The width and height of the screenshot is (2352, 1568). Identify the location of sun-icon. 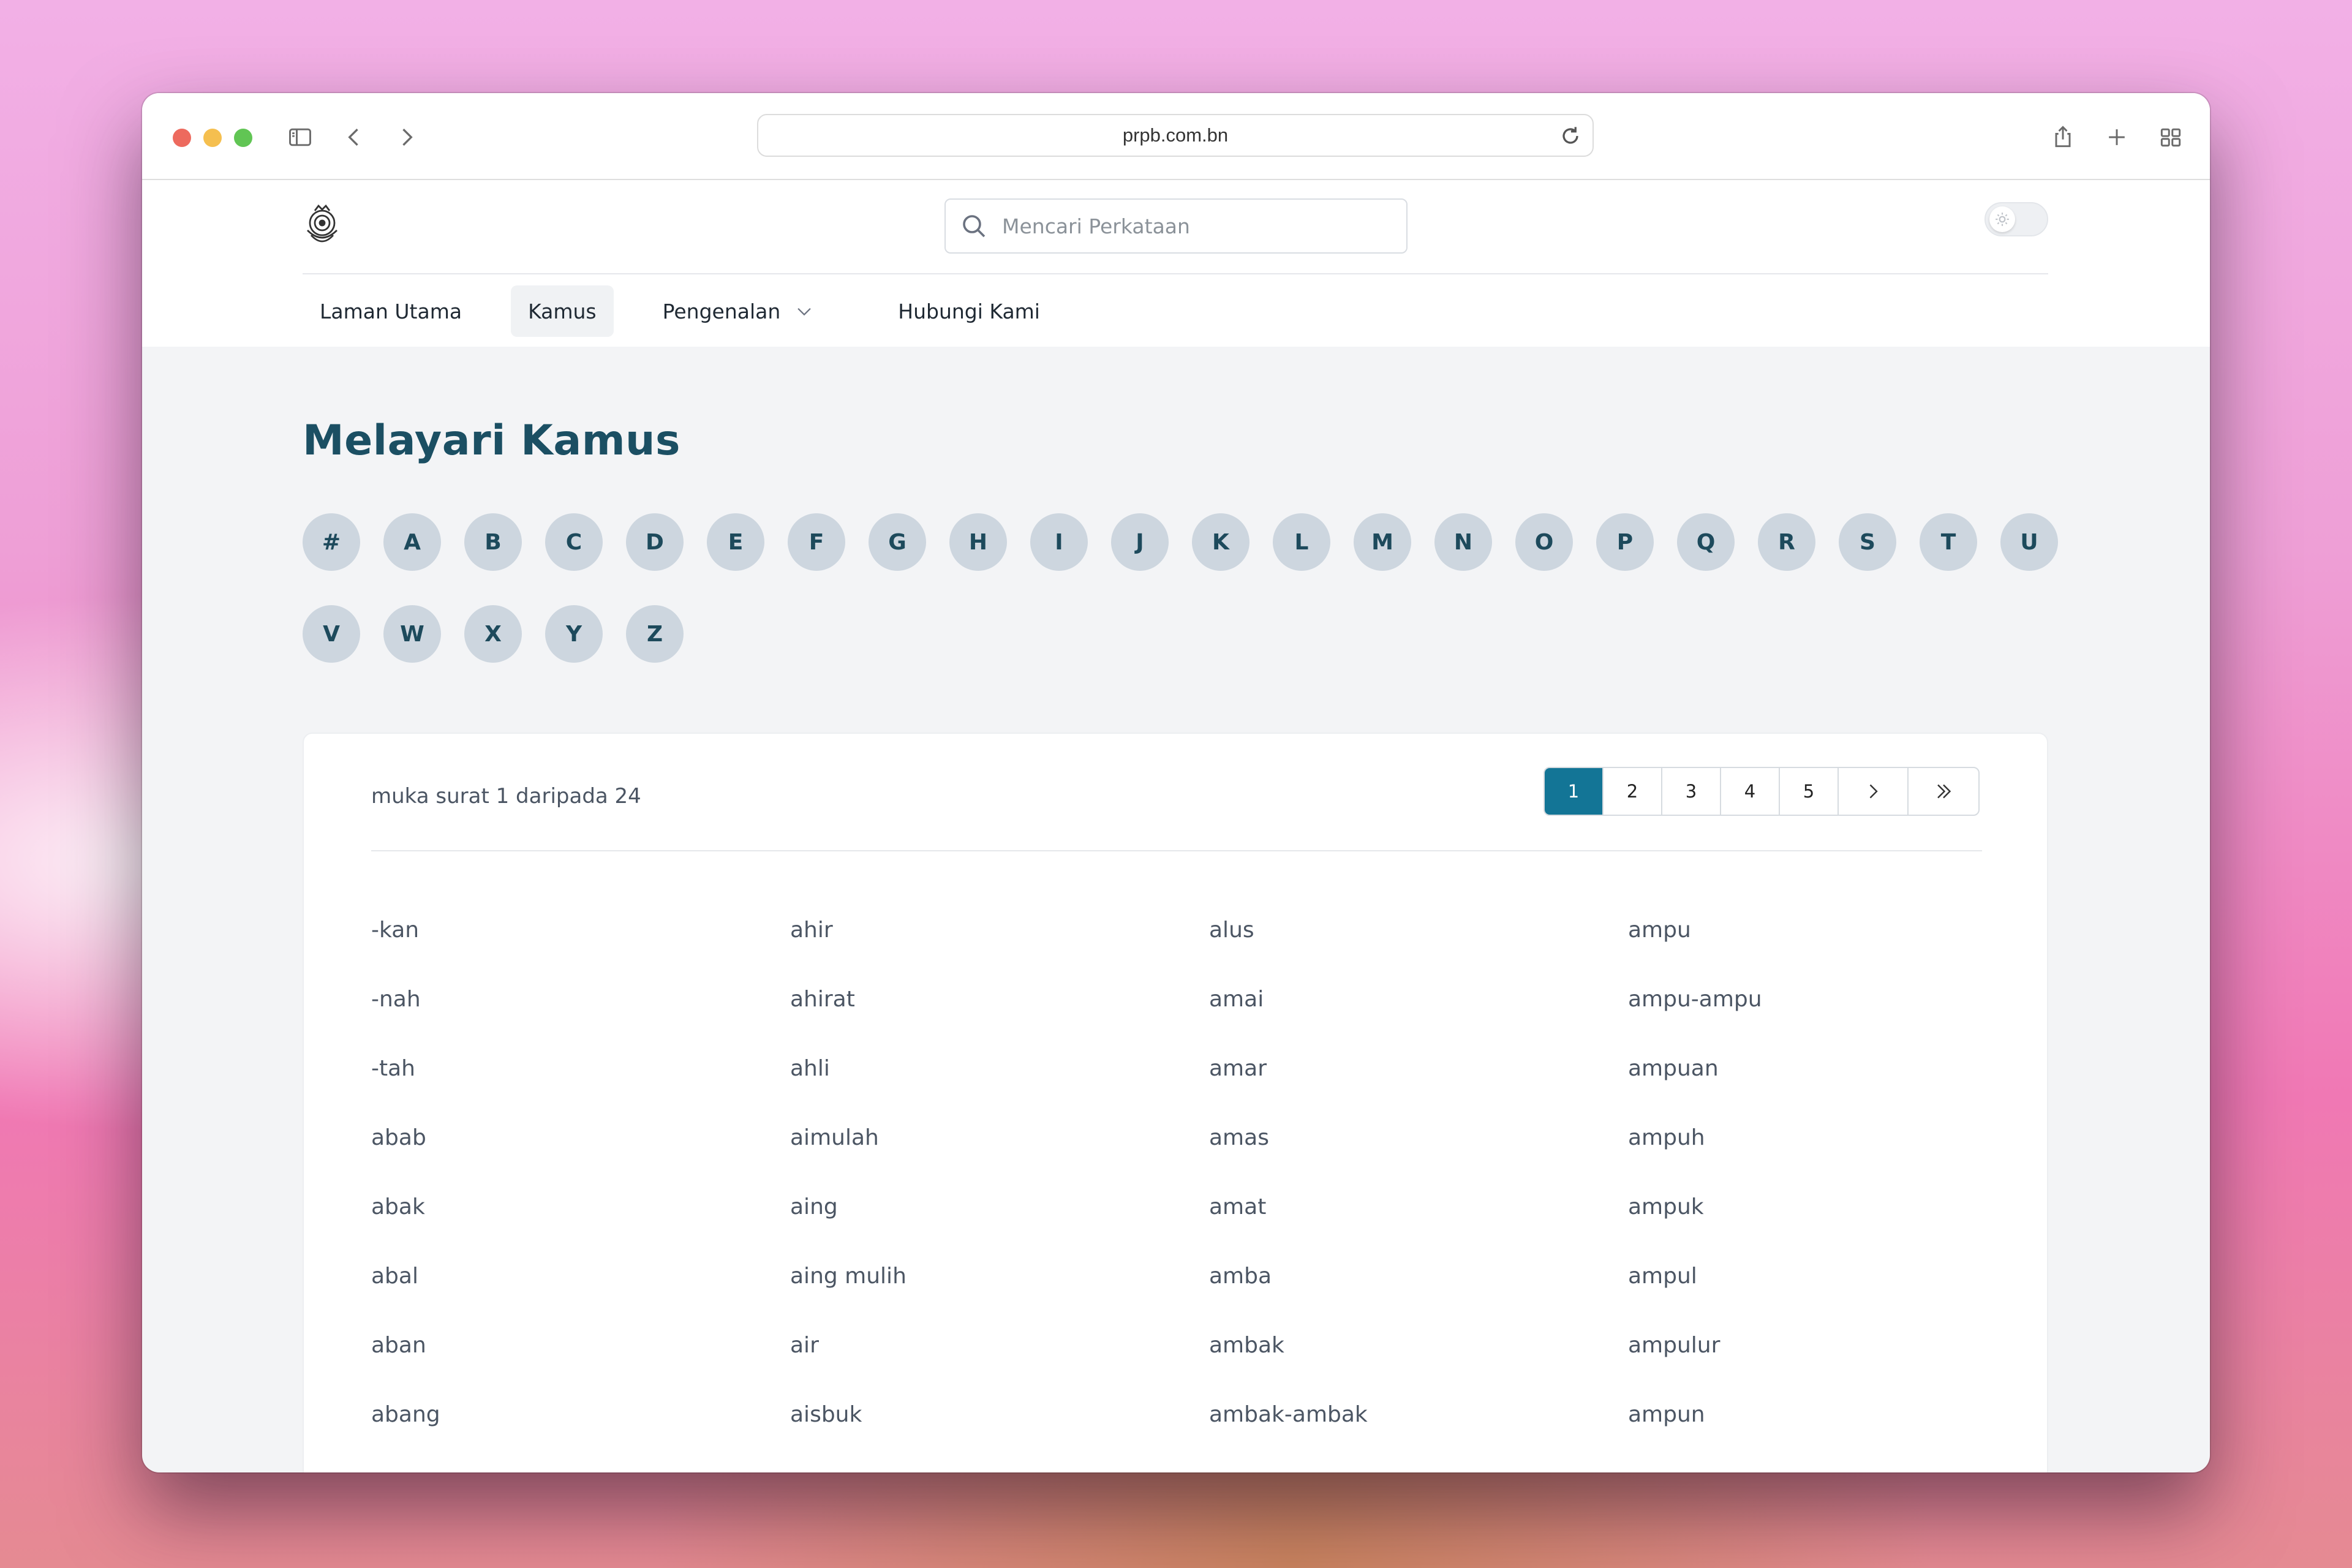
(2002, 219).